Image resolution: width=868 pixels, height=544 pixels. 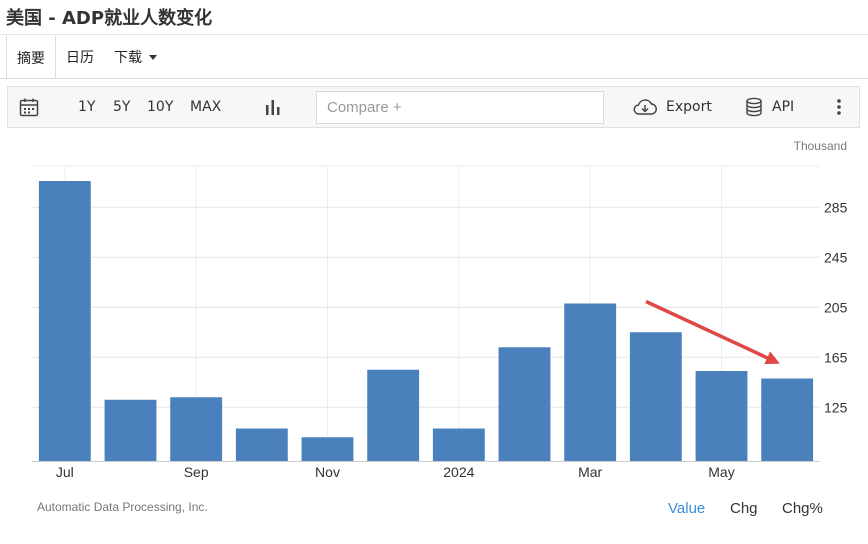 I want to click on range-1y-button: 1Y, so click(x=86, y=107).